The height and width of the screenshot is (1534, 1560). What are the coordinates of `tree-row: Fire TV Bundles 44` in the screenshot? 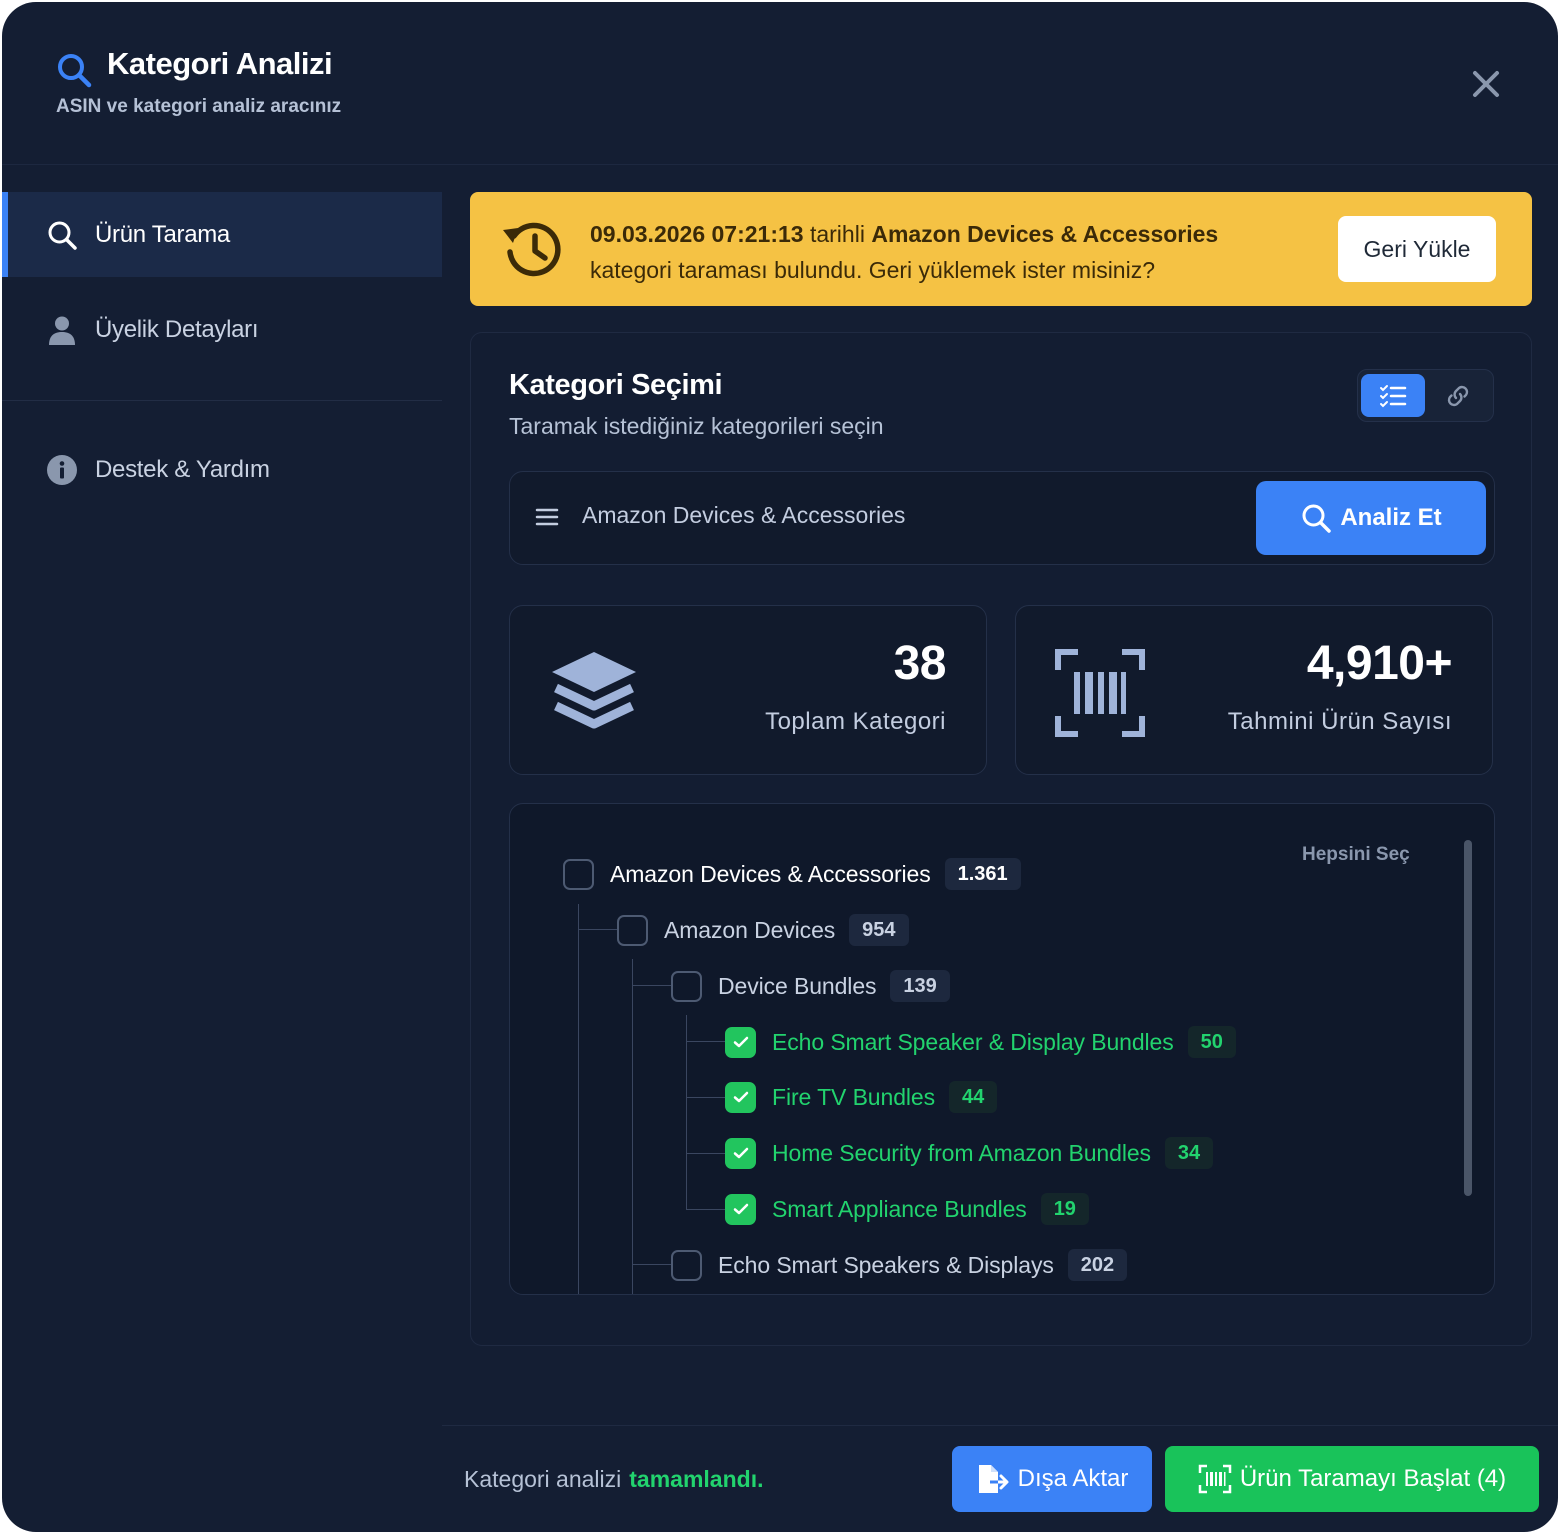 It's located at (861, 1097).